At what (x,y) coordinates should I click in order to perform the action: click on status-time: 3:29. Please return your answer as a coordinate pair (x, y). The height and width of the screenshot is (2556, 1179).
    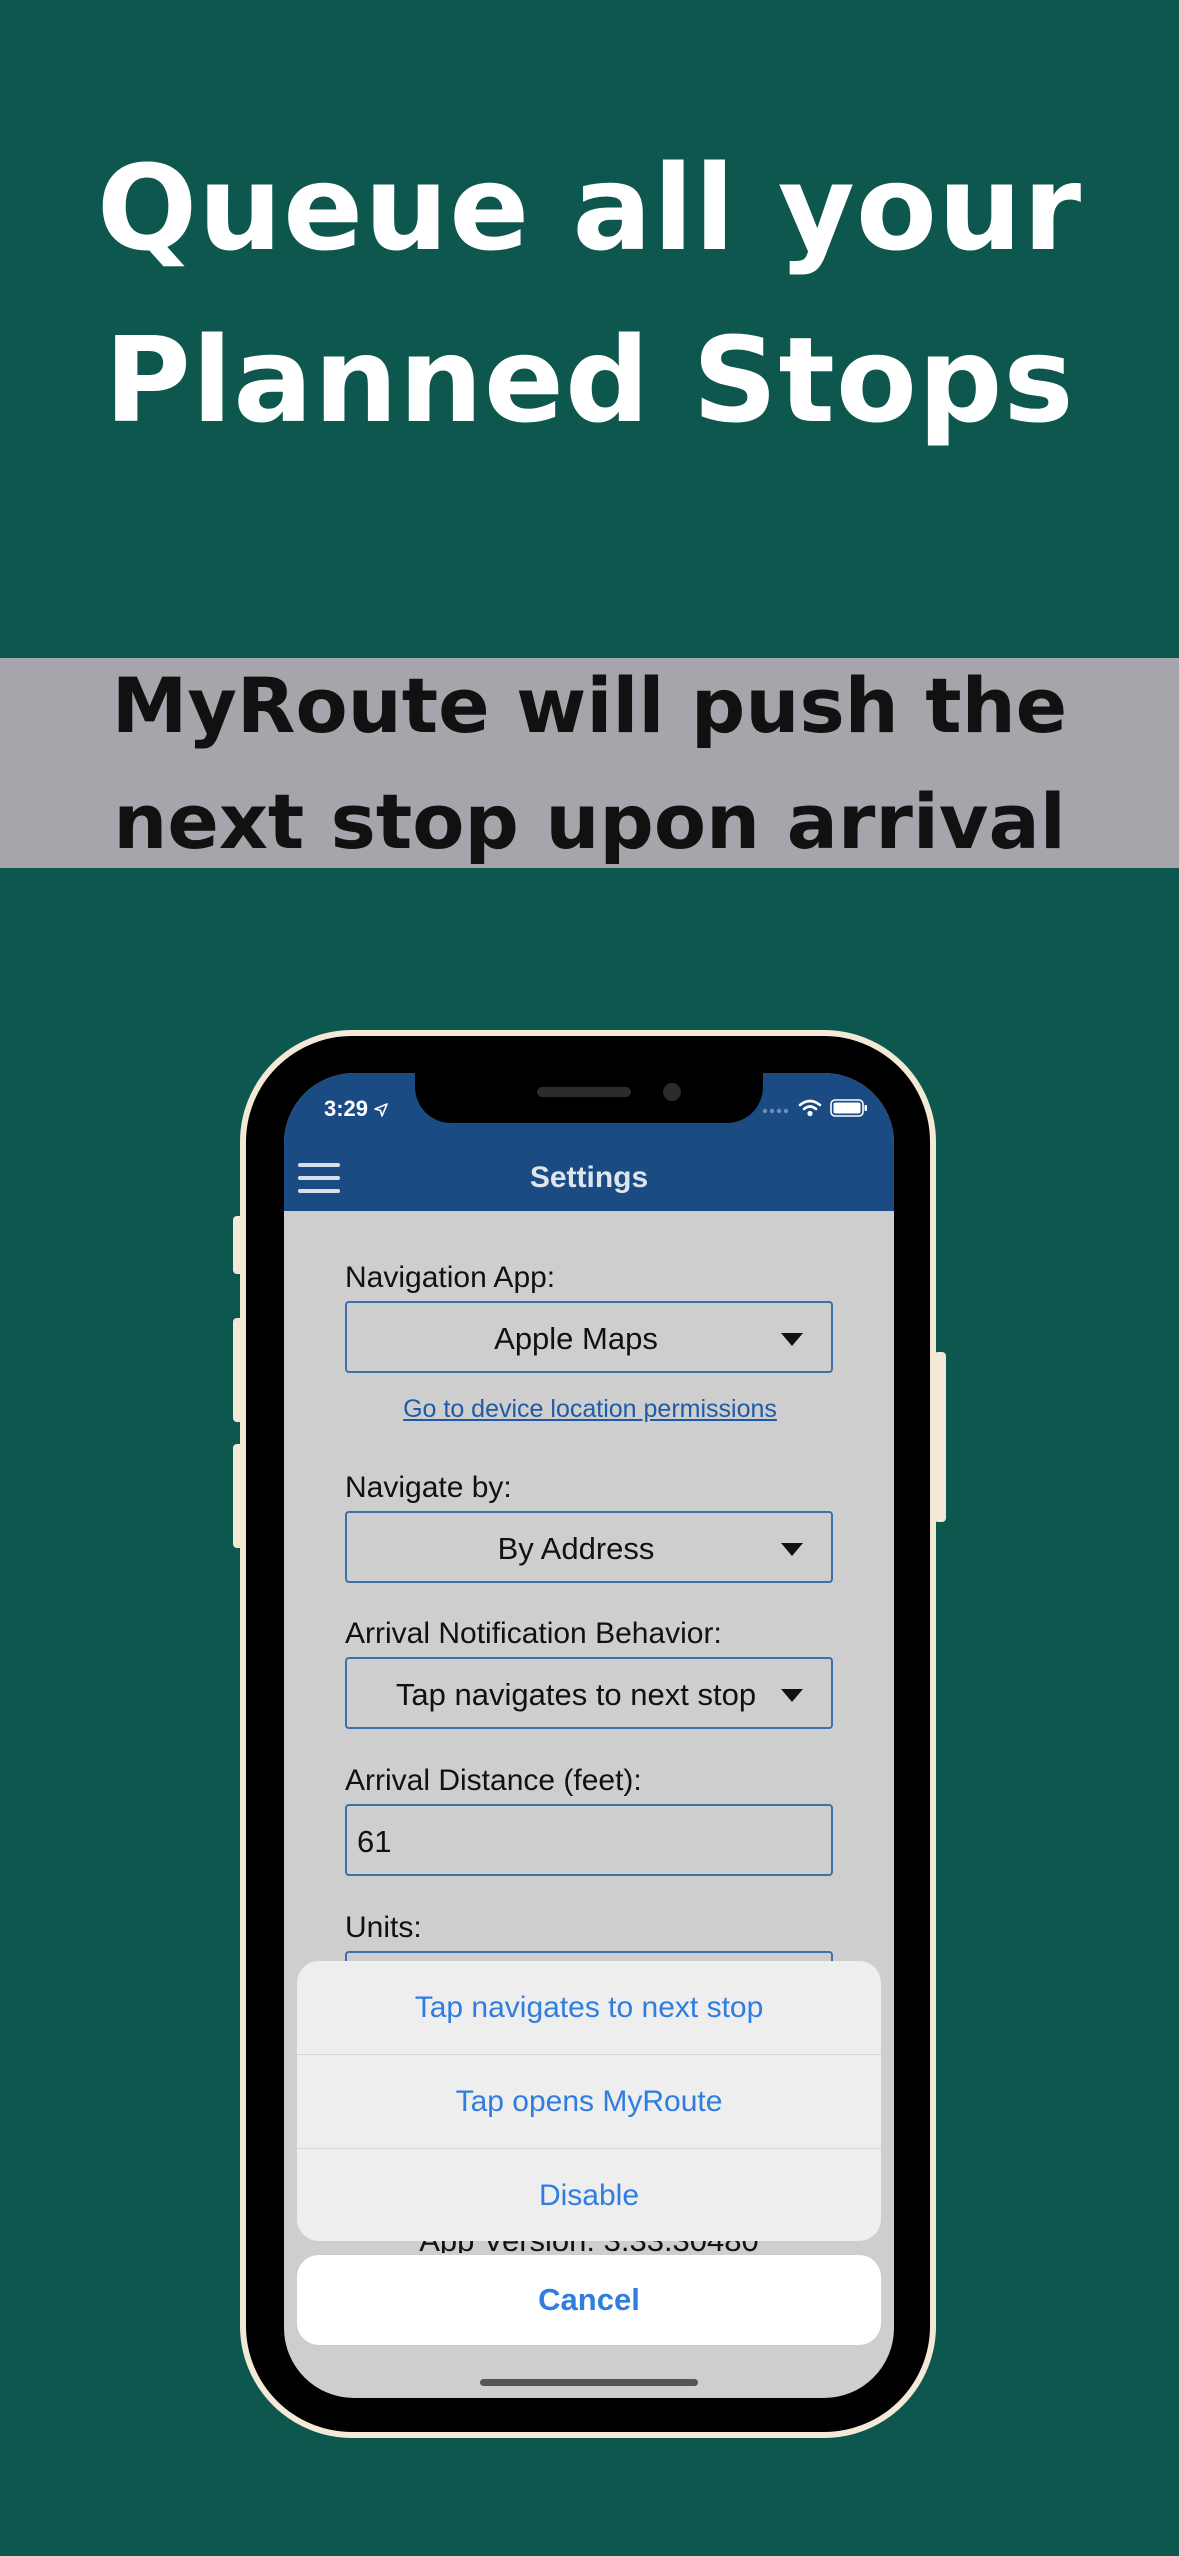
    Looking at the image, I should click on (356, 1109).